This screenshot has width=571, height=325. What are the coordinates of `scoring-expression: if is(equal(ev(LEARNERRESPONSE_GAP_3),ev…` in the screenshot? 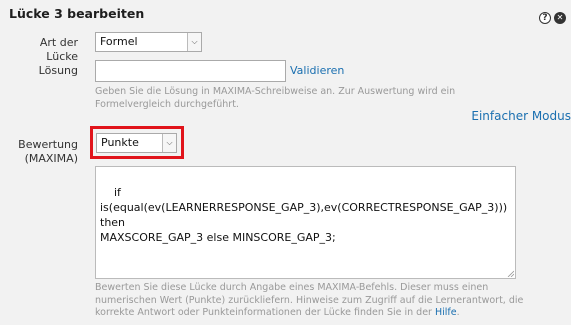 It's located at (304, 215).